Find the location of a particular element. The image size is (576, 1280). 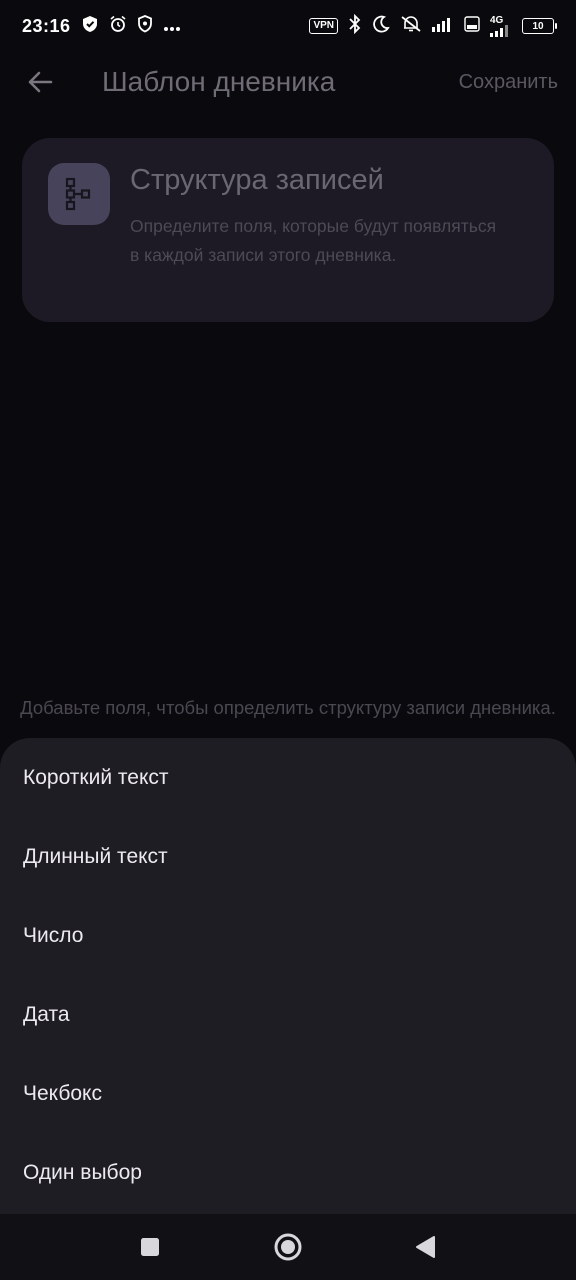

home-button is located at coordinates (288, 1247).